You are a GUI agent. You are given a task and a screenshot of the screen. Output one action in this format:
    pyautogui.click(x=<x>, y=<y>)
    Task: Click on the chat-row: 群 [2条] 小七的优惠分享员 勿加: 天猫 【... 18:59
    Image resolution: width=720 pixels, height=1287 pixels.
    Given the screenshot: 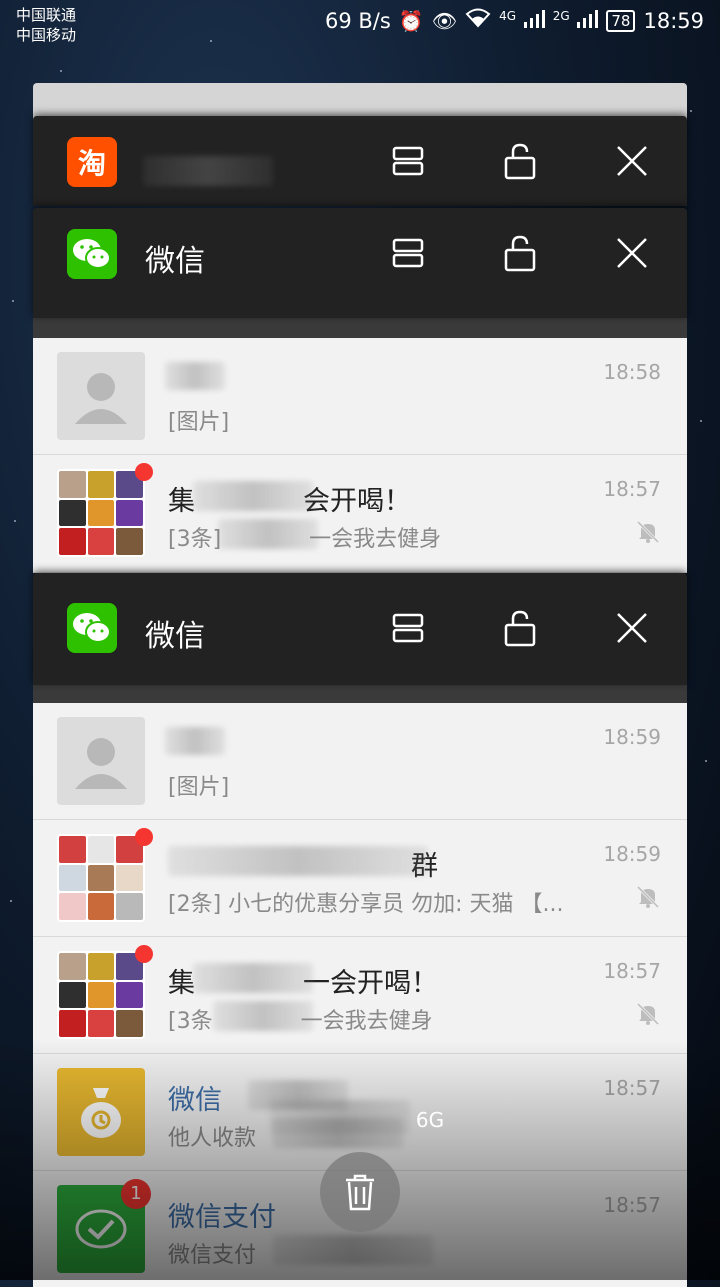 What is the action you would take?
    pyautogui.click(x=360, y=878)
    